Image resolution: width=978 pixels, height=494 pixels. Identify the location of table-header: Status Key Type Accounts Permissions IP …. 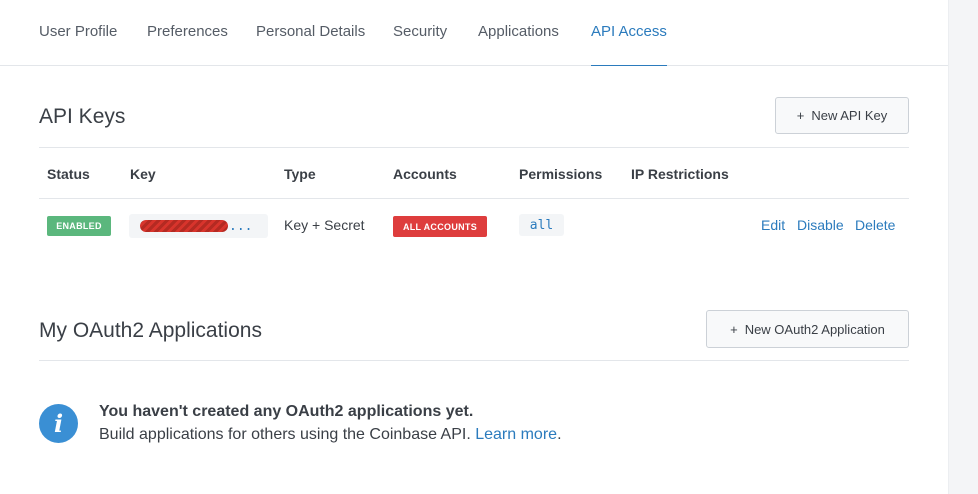
(474, 173).